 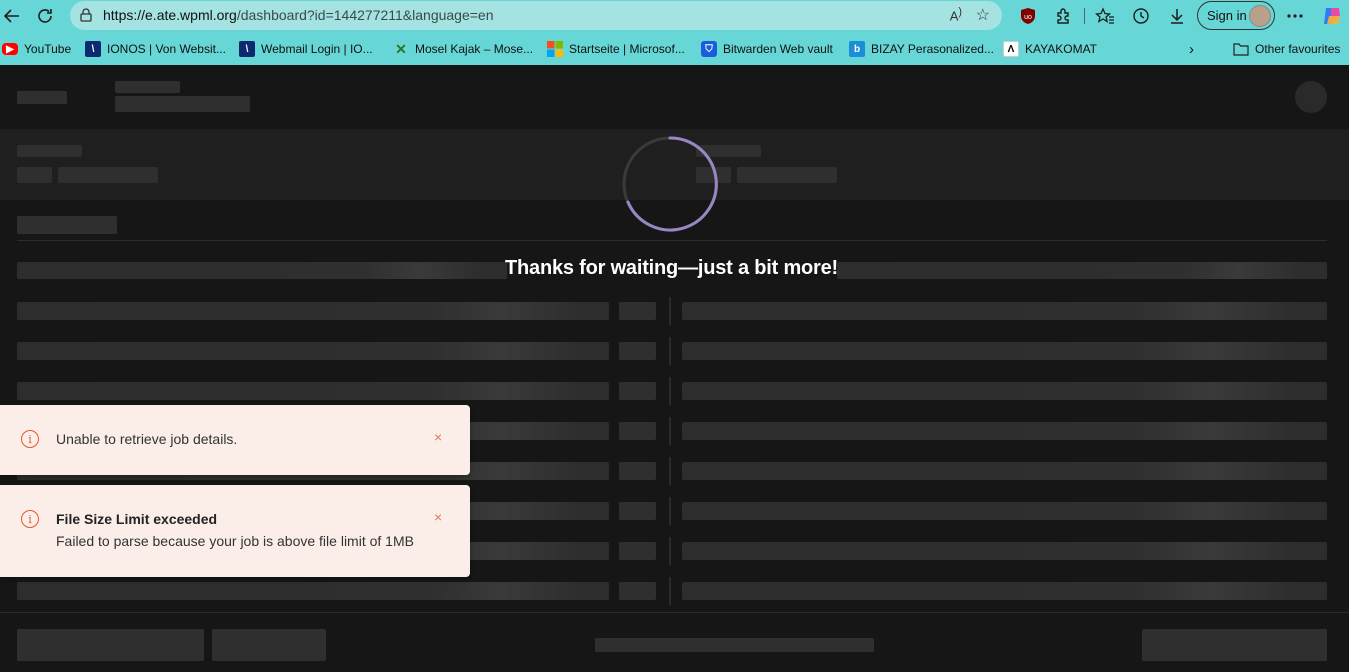 I want to click on reload-icon, so click(x=45, y=16).